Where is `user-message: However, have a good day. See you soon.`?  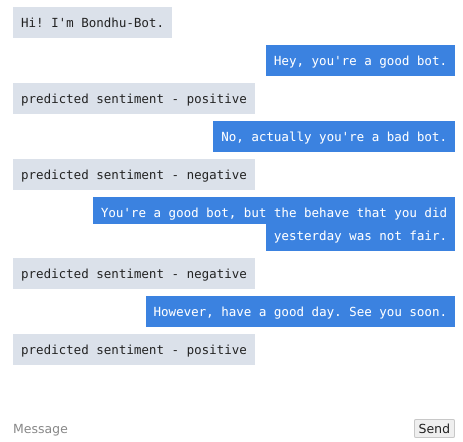 user-message: However, have a good day. See you soon. is located at coordinates (300, 311).